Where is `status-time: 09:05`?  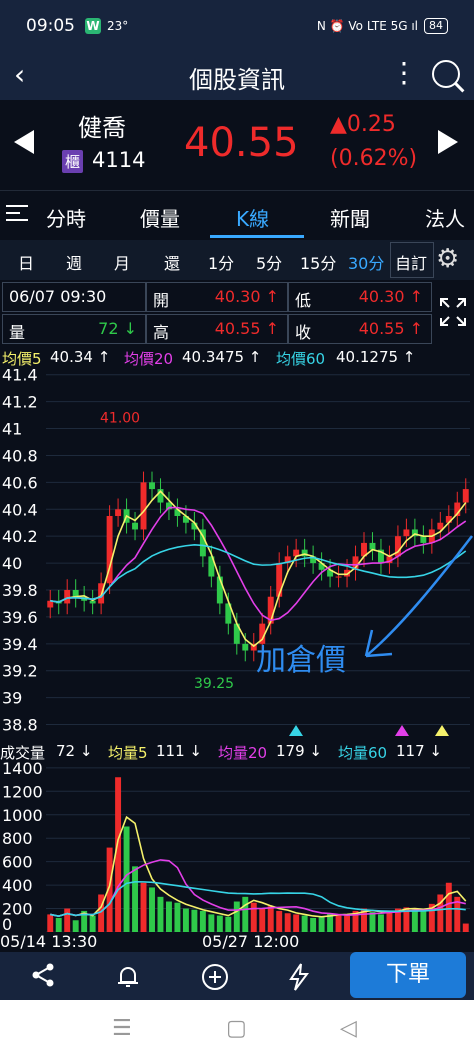 status-time: 09:05 is located at coordinates (50, 26).